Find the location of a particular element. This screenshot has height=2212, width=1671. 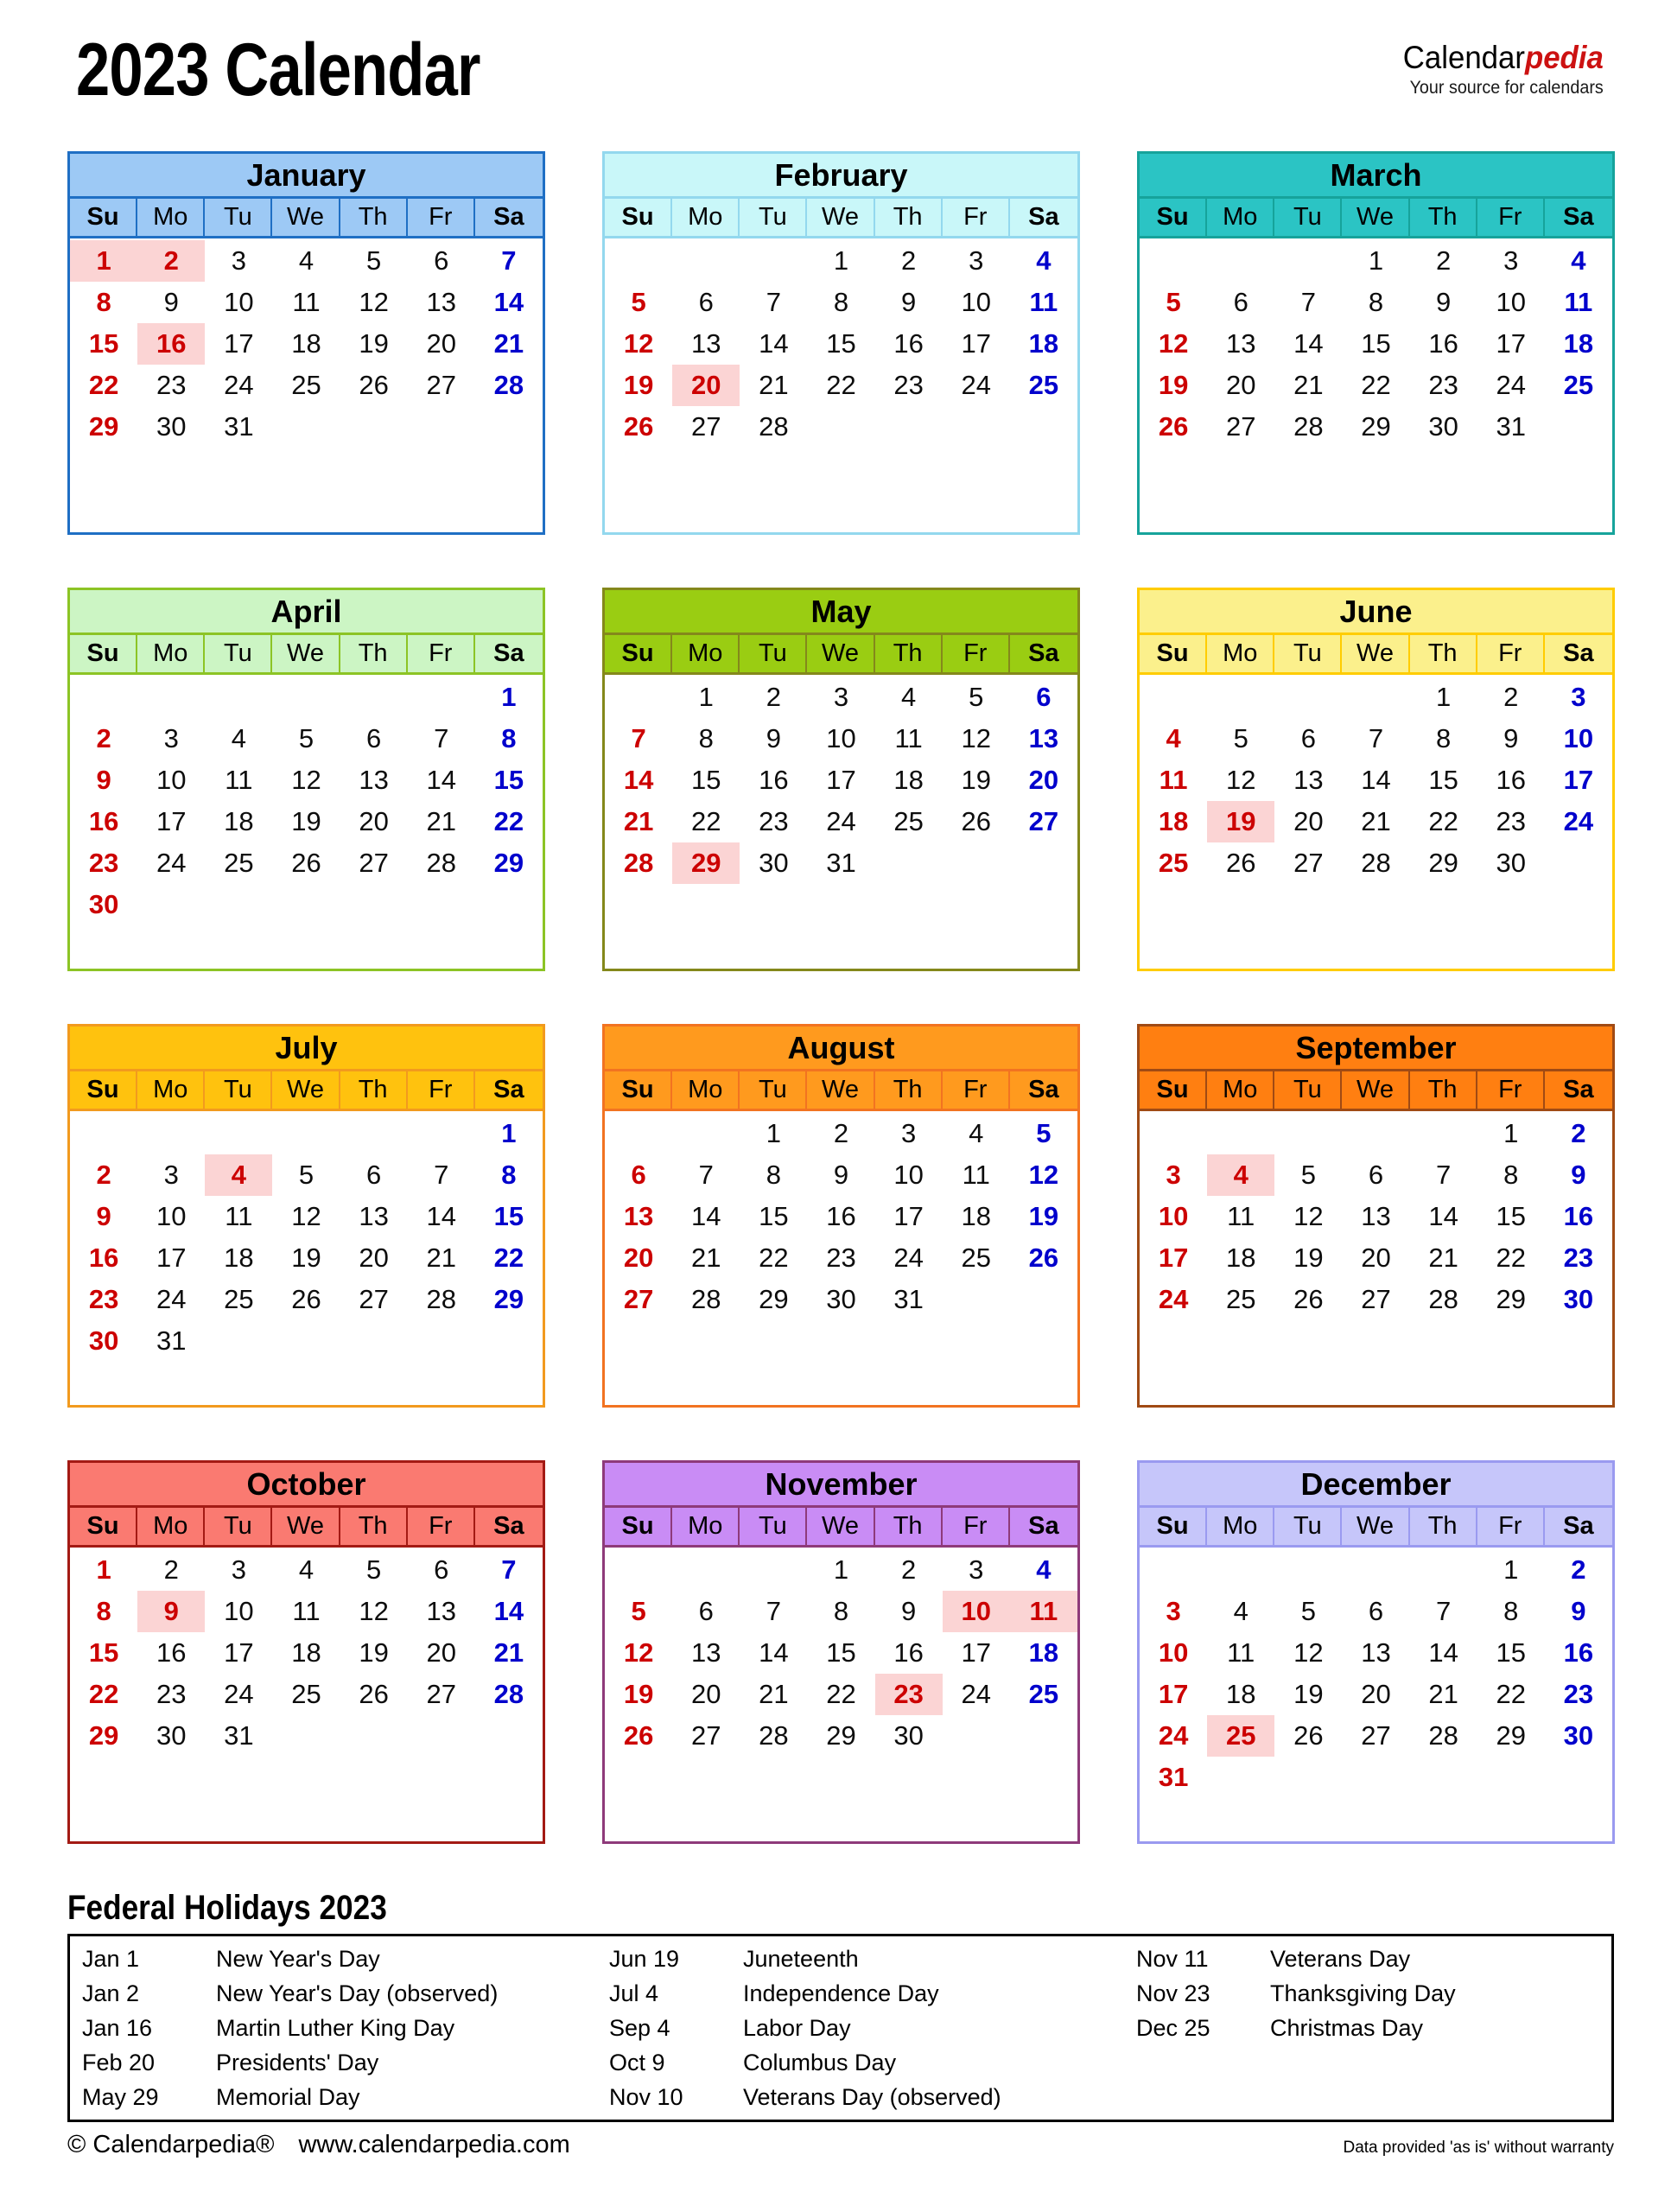

holiday-row: Nov 11 Veterans Day is located at coordinates (1373, 1959).